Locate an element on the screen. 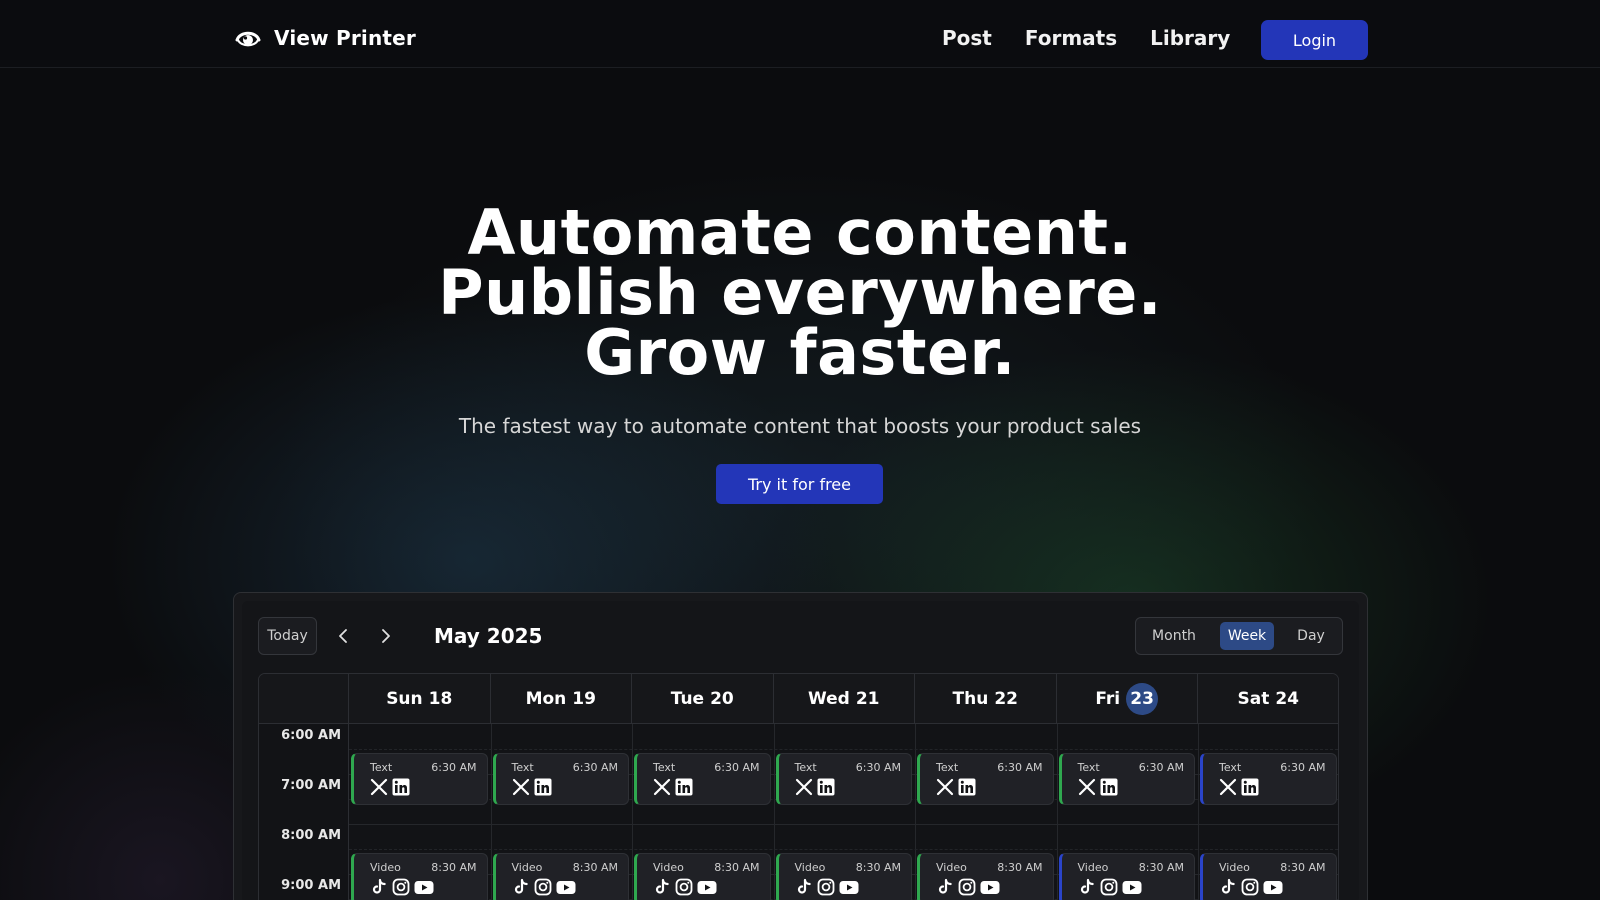 This screenshot has height=900, width=1600. day-header-mon: Mon 19 is located at coordinates (561, 699).